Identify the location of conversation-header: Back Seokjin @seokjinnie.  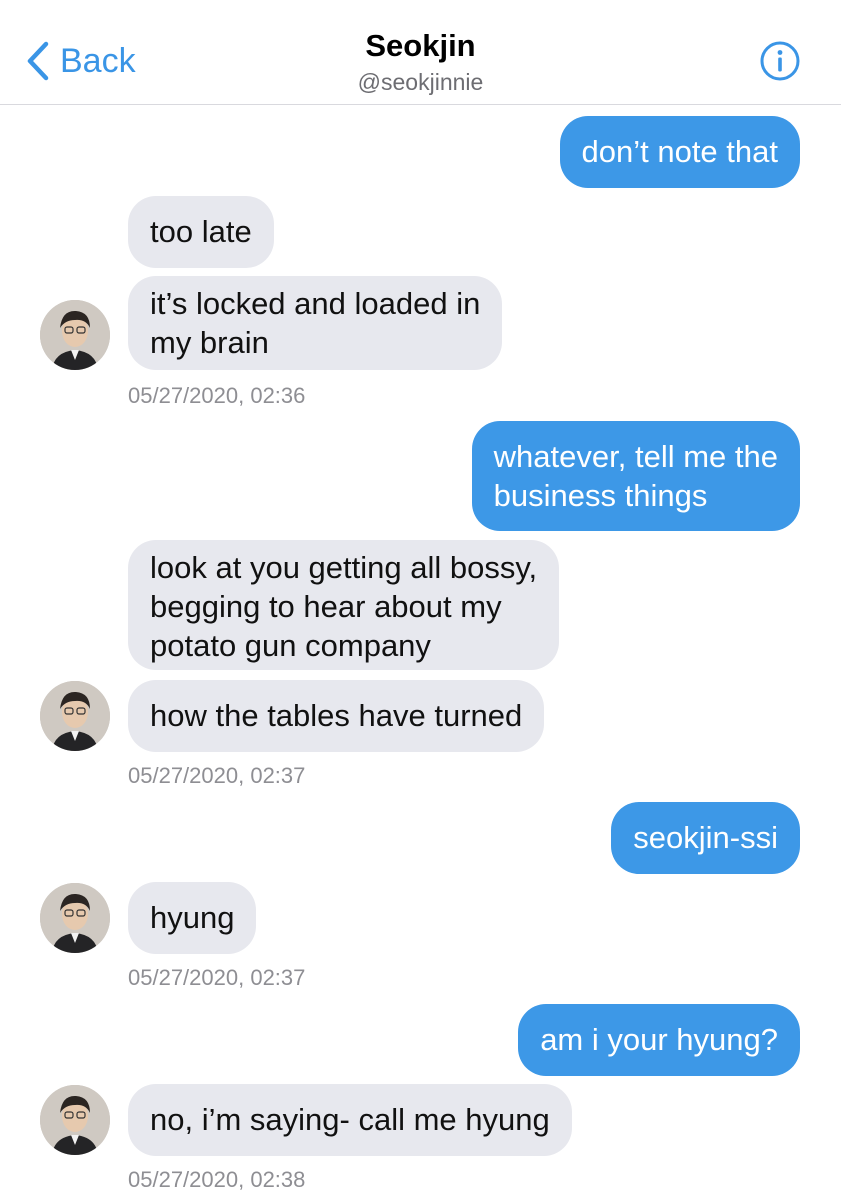
(420, 52).